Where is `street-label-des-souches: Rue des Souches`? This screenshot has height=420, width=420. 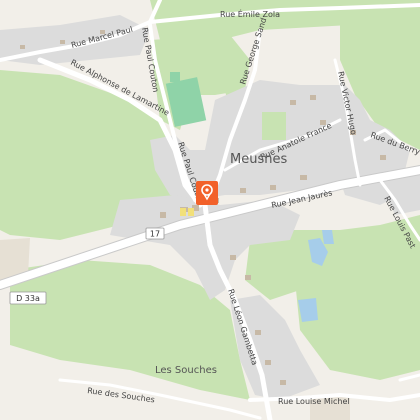
street-label-des-souches: Rue des Souches is located at coordinates (121, 395).